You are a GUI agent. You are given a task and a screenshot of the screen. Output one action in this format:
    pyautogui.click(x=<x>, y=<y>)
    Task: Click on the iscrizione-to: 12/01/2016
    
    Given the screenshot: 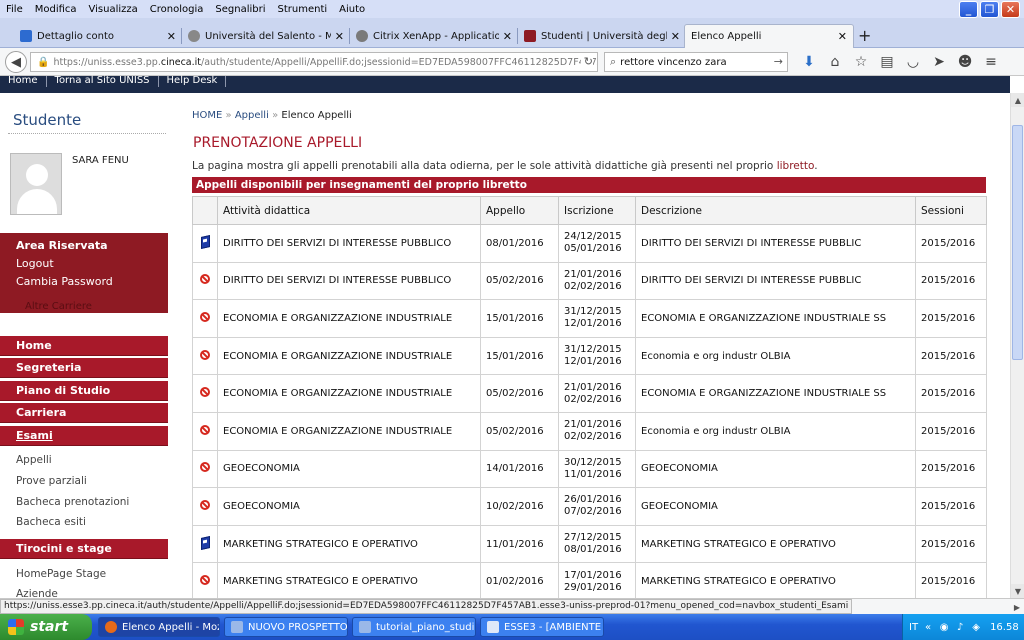 What is the action you would take?
    pyautogui.click(x=593, y=324)
    